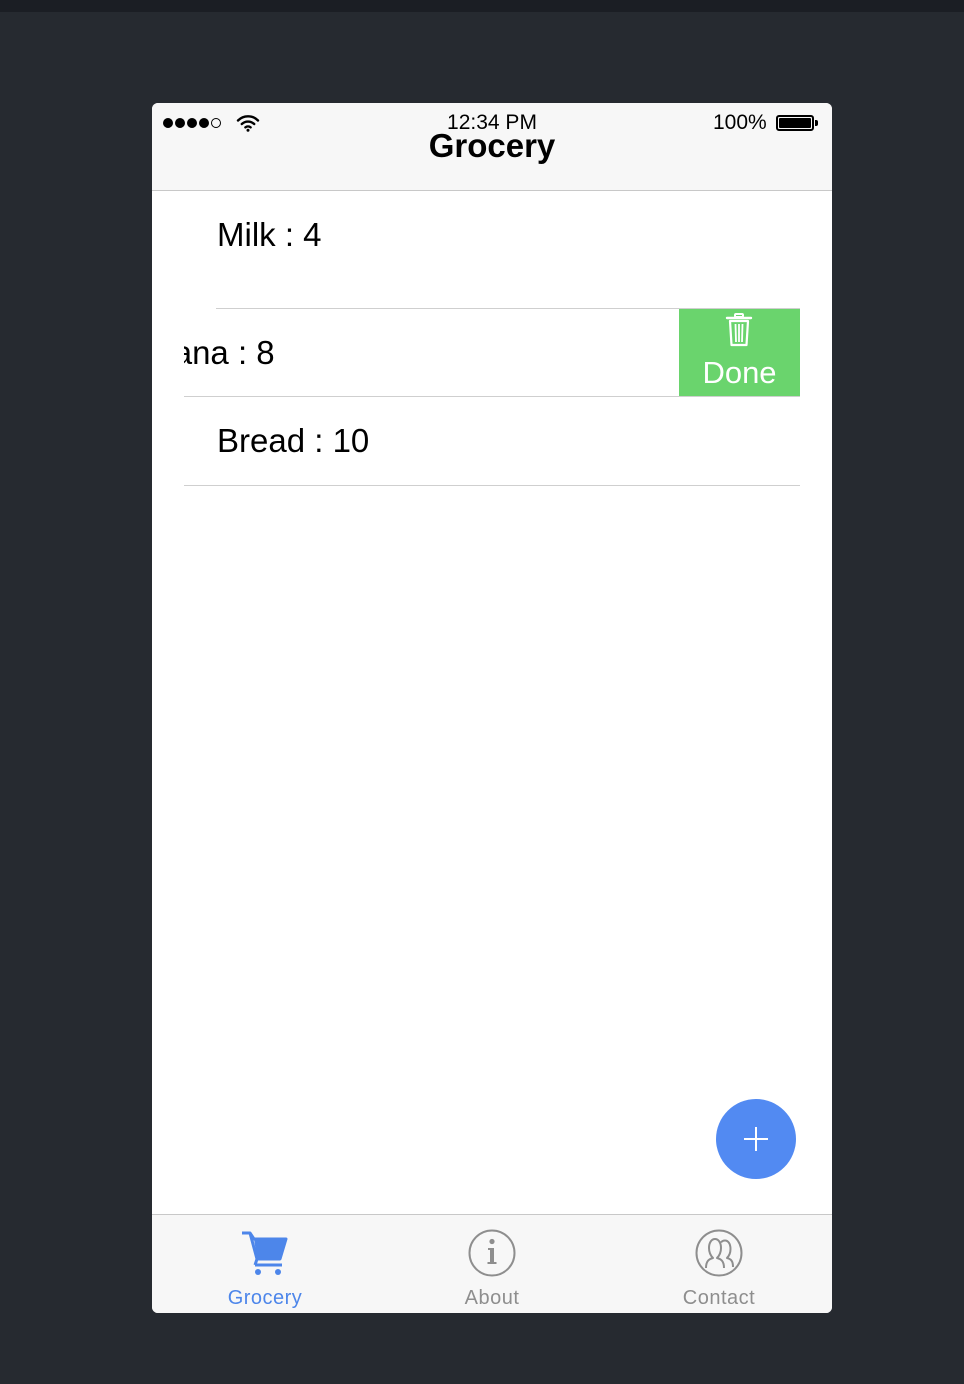 The width and height of the screenshot is (964, 1384). Describe the element at coordinates (265, 1253) in the screenshot. I see `cart-icon` at that location.